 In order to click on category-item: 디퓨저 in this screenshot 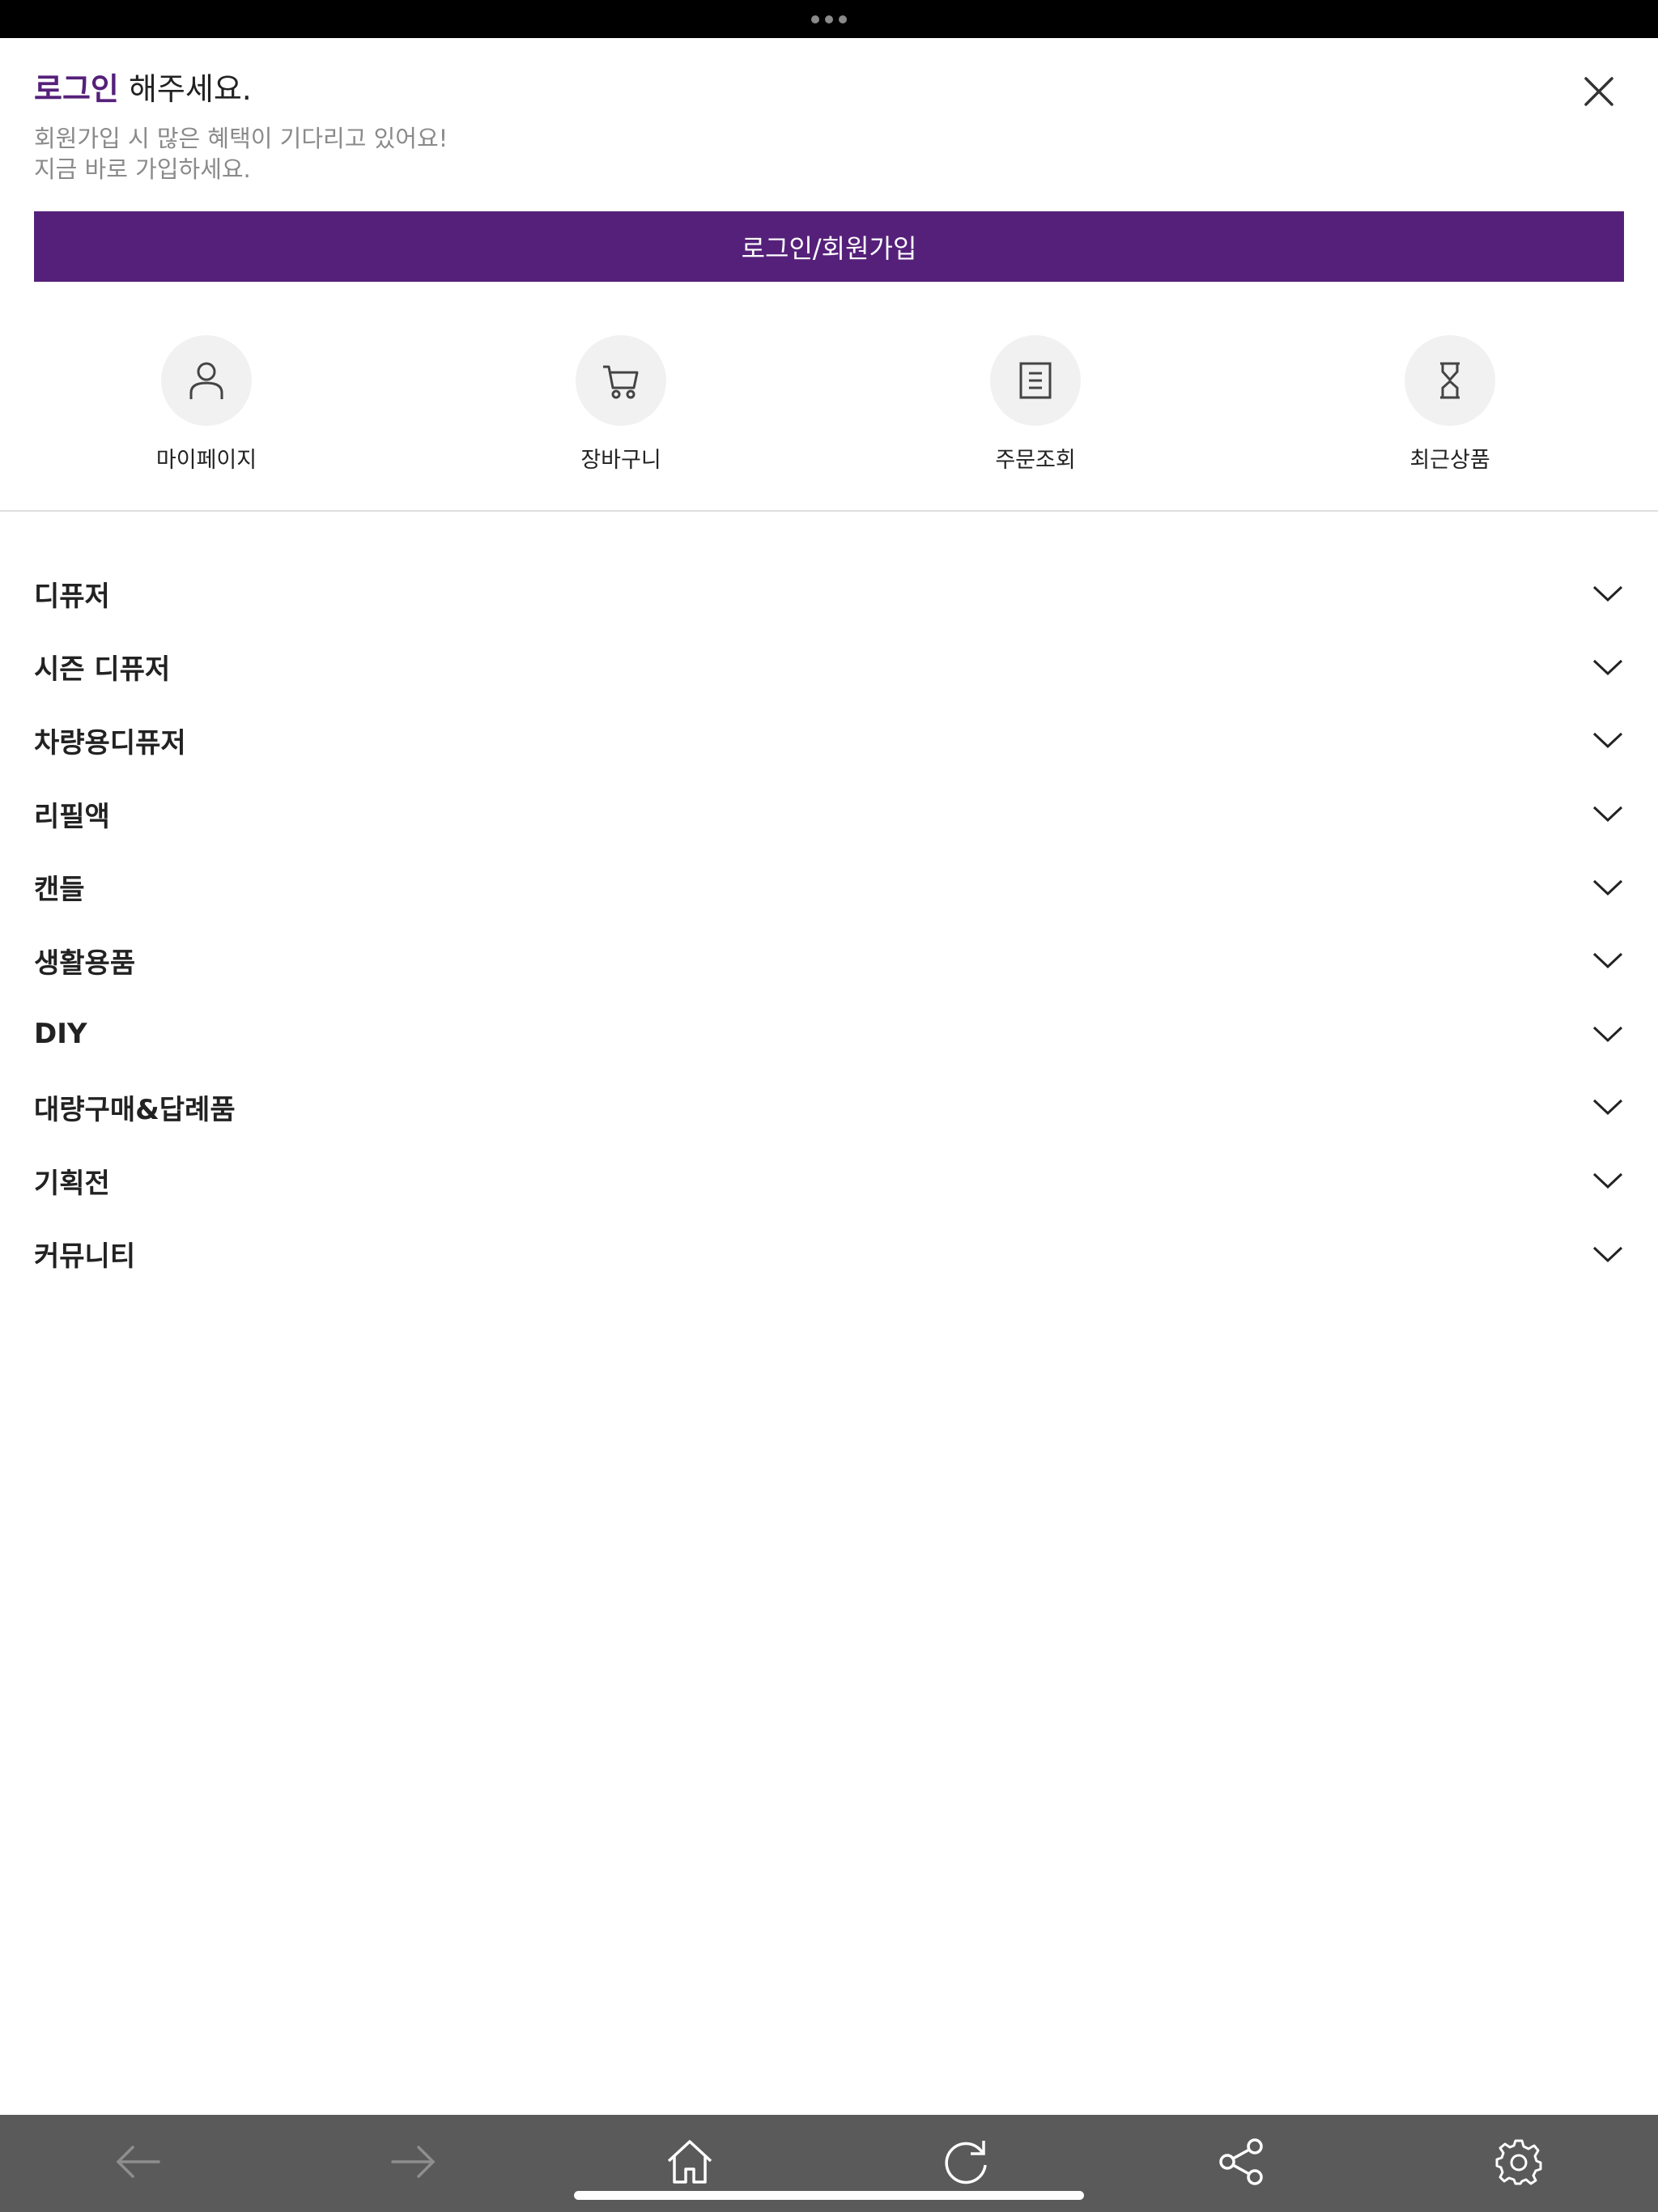, I will do `click(829, 594)`.